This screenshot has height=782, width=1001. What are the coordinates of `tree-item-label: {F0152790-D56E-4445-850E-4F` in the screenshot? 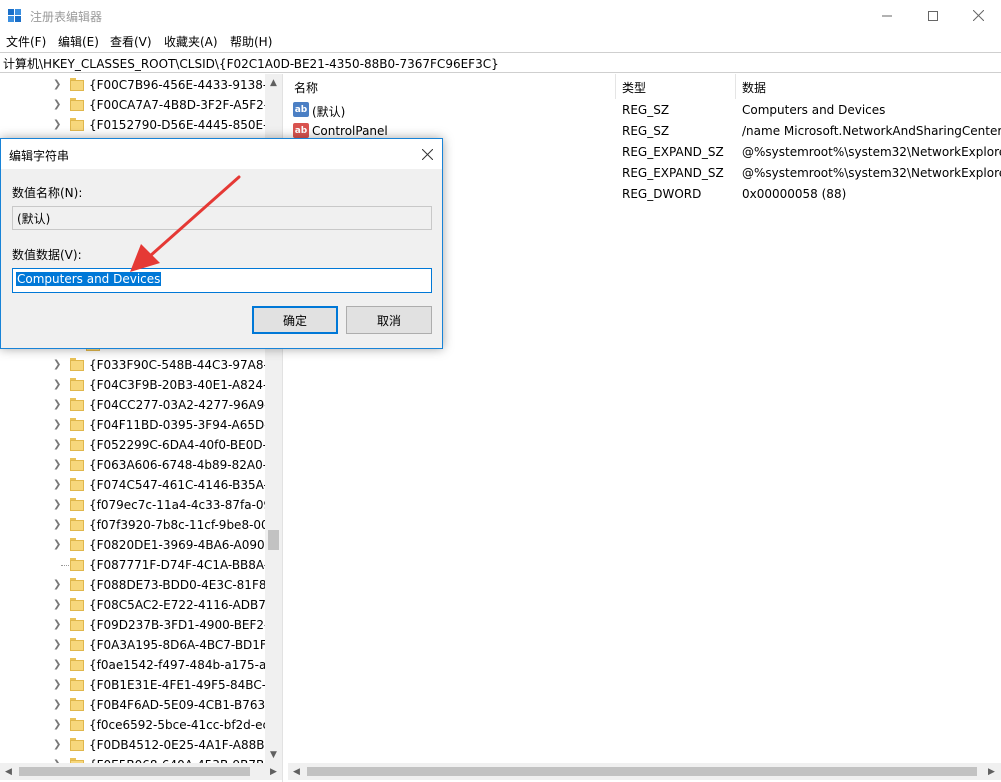 It's located at (177, 125).